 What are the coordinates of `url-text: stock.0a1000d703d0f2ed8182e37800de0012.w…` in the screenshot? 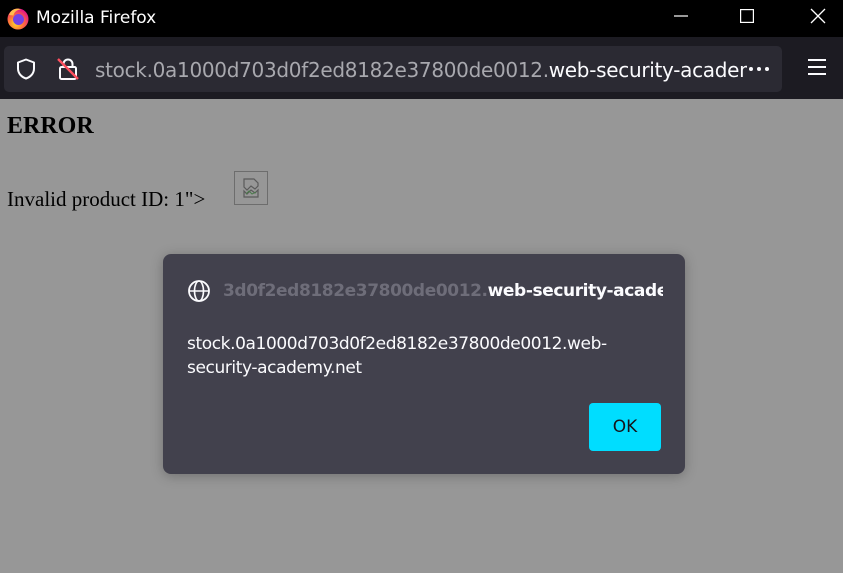 It's located at (421, 70).